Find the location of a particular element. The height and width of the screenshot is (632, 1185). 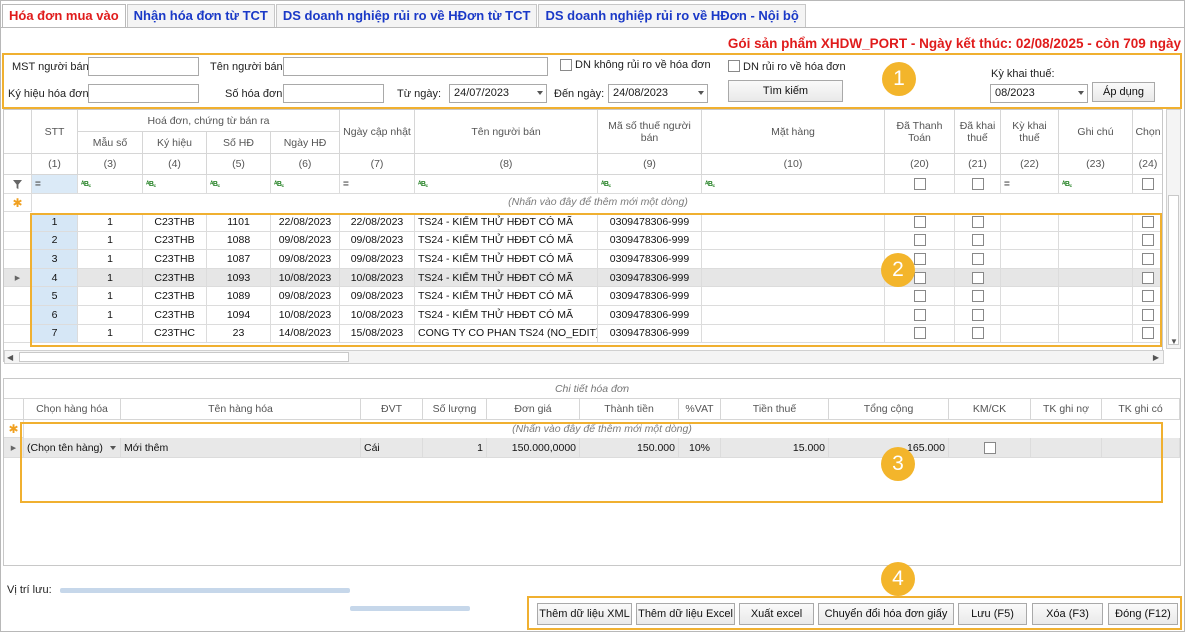

filter-mat-hang: ᴬB꜀ is located at coordinates (793, 184).